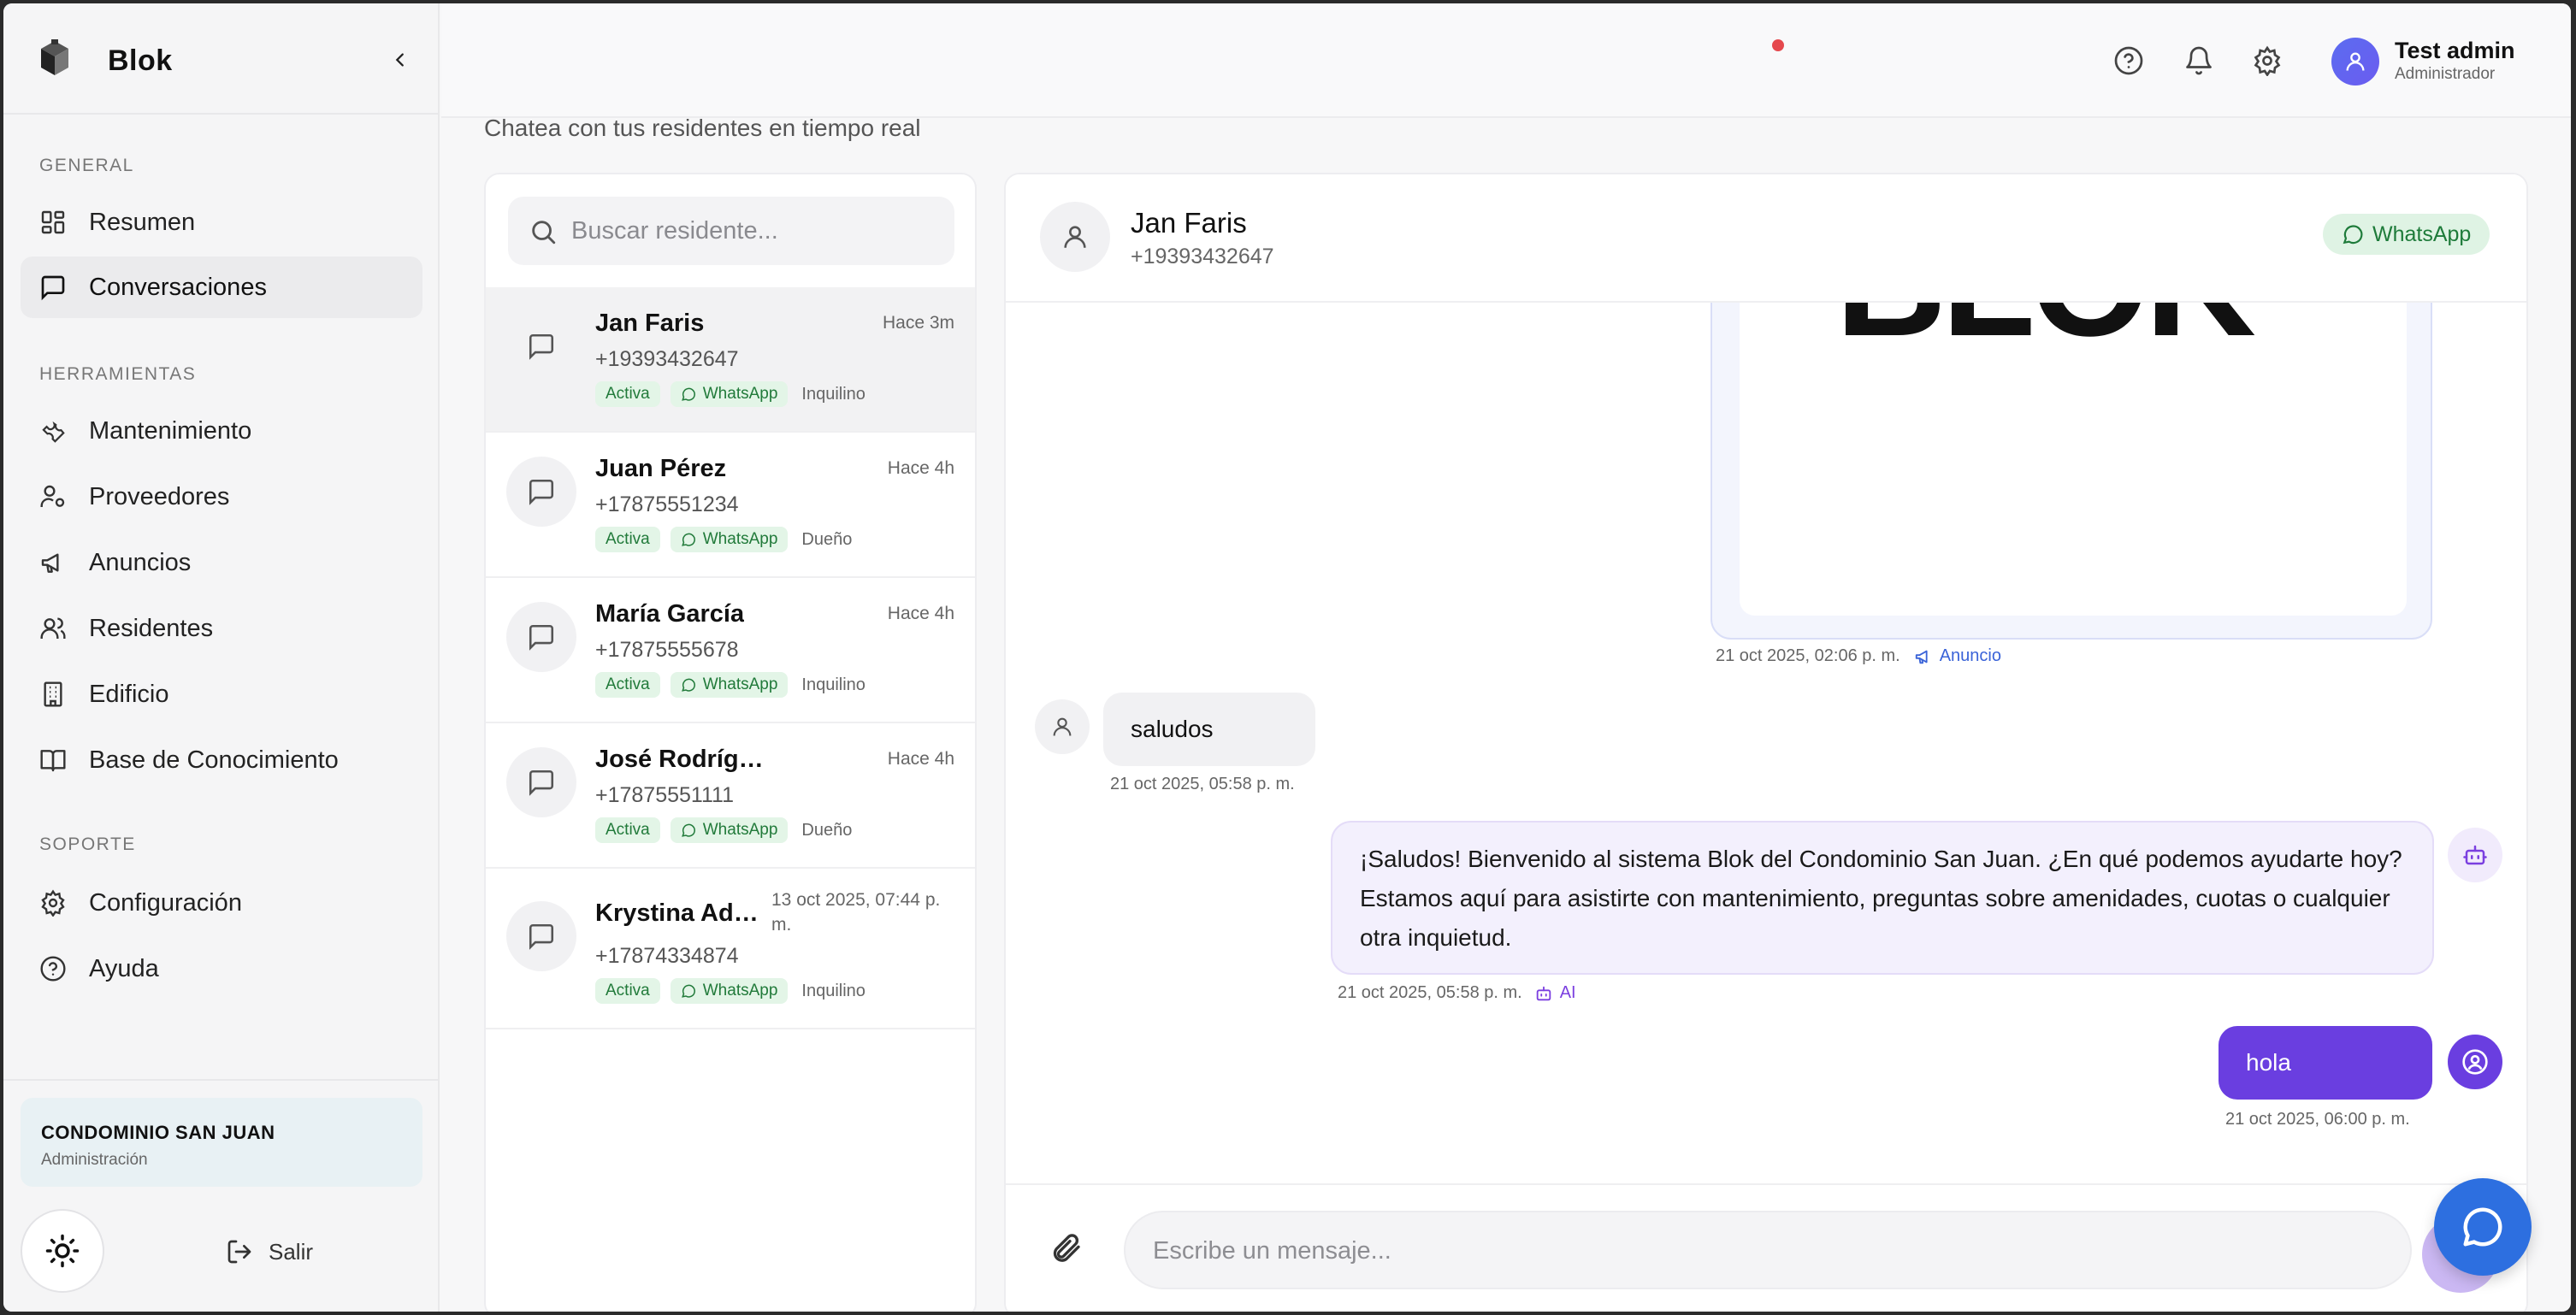 The height and width of the screenshot is (1315, 2576). I want to click on help-button, so click(2128, 60).